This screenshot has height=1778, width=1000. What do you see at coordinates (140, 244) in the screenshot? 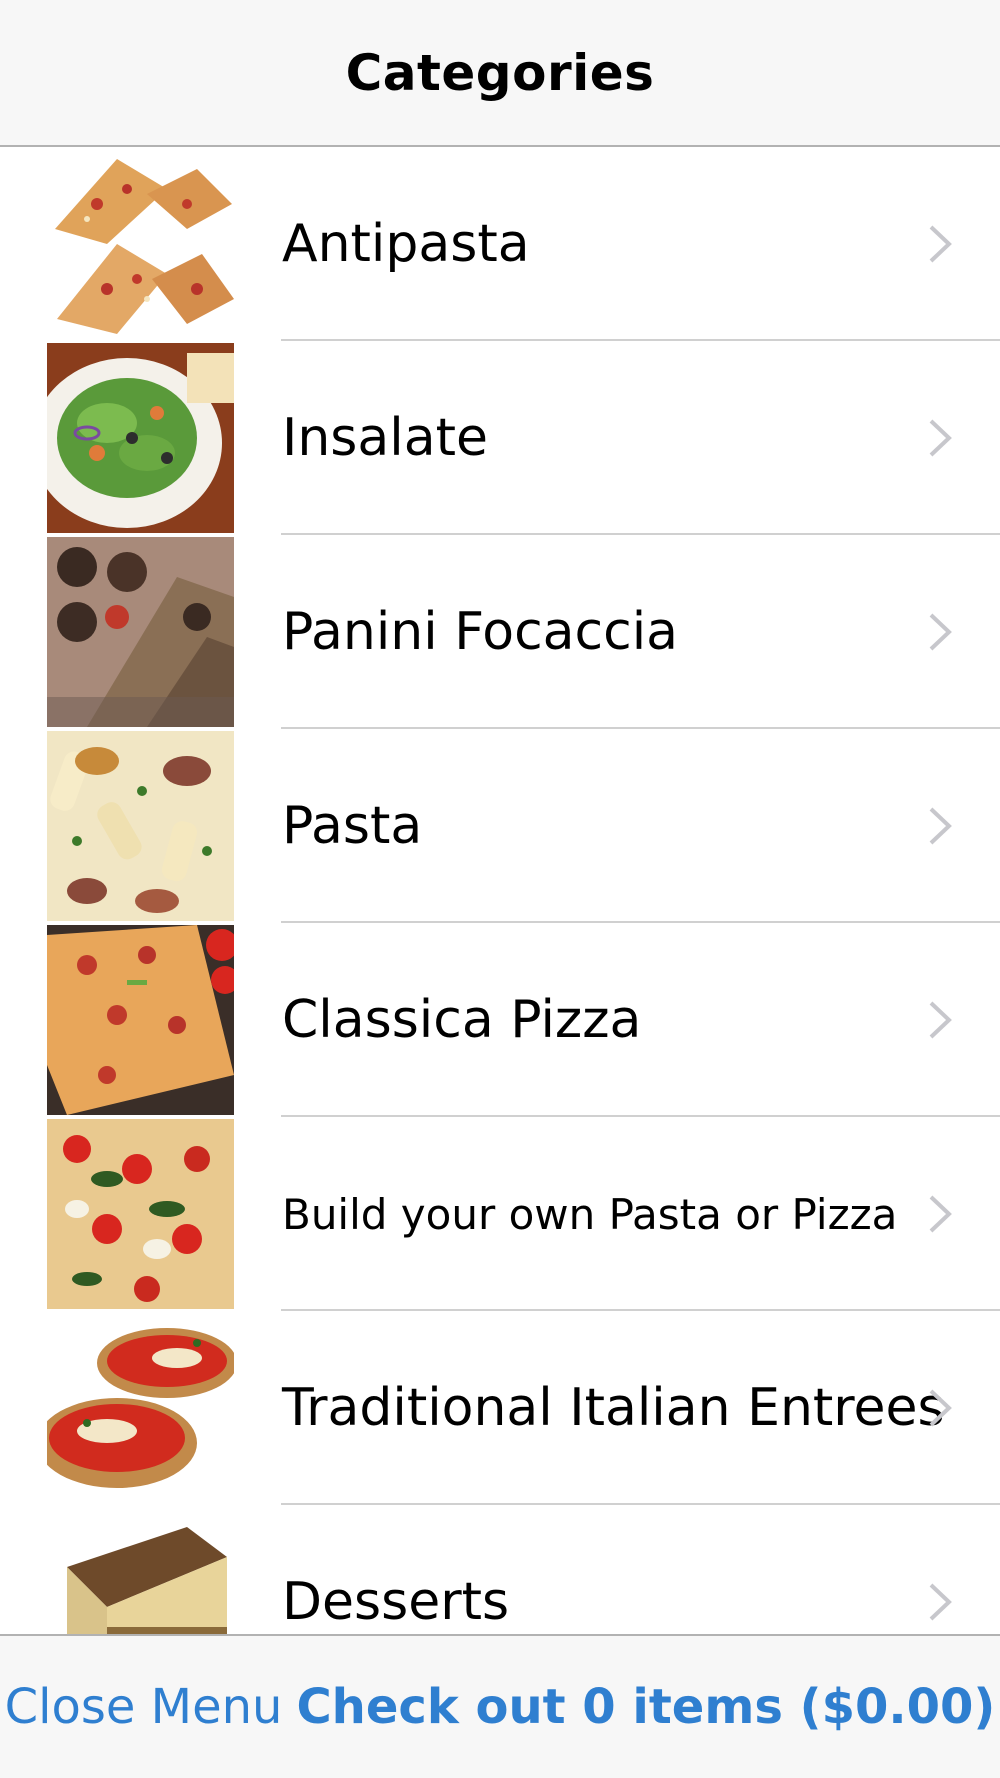
I see `bruschetta-photo` at bounding box center [140, 244].